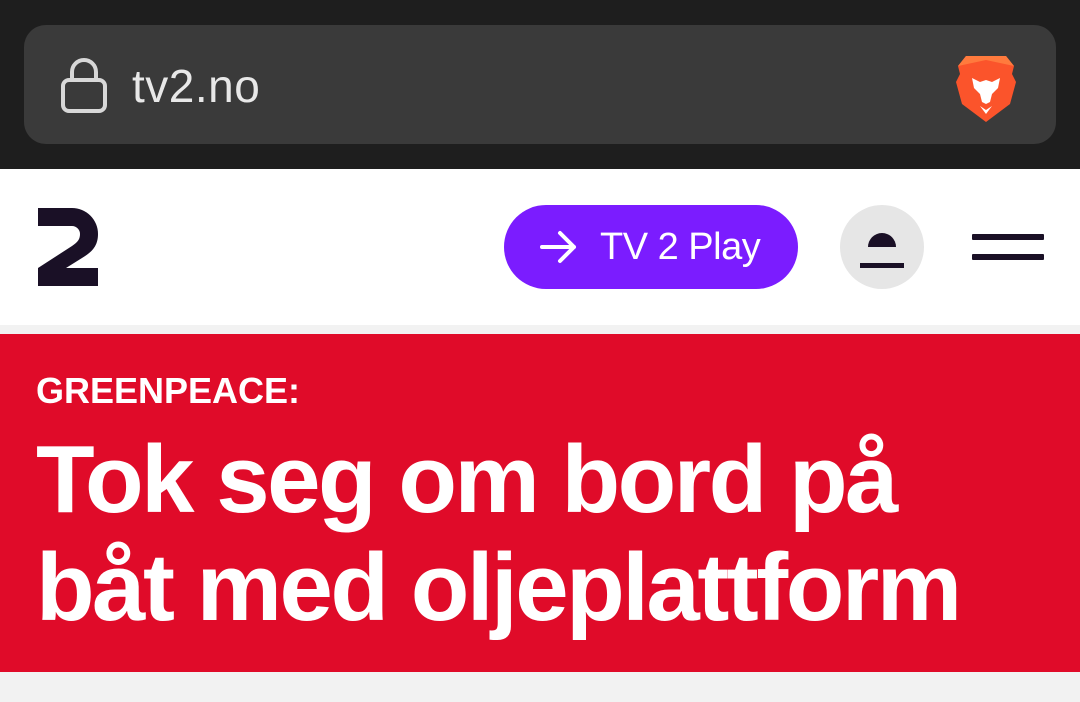 This screenshot has height=702, width=1080. Describe the element at coordinates (1008, 257) in the screenshot. I see `menu-bar-bottom` at that location.